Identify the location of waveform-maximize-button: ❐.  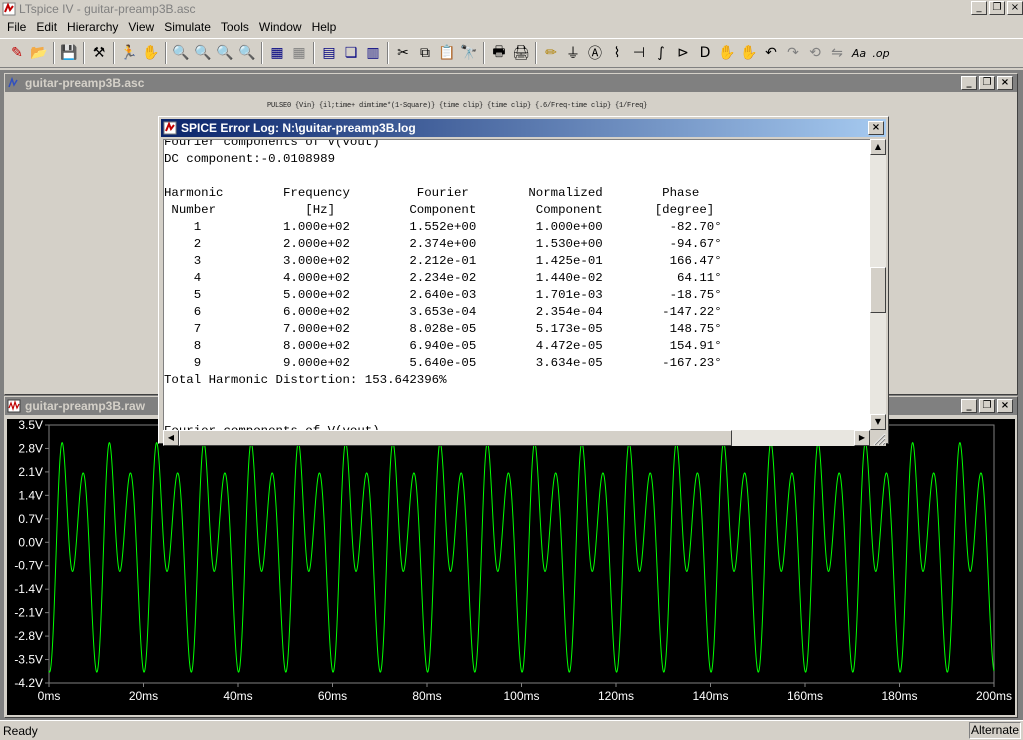
(987, 406).